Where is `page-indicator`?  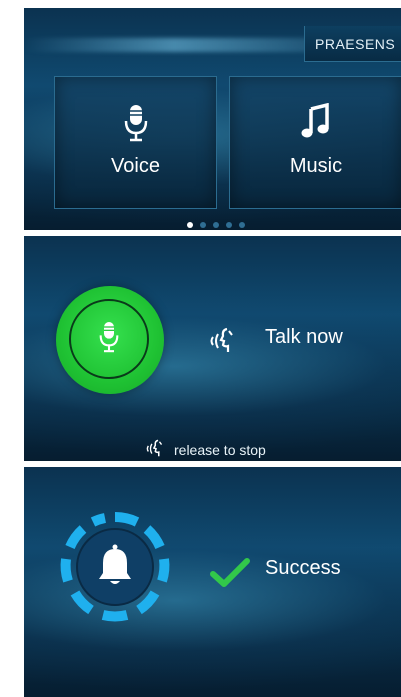
page-indicator is located at coordinates (216, 225).